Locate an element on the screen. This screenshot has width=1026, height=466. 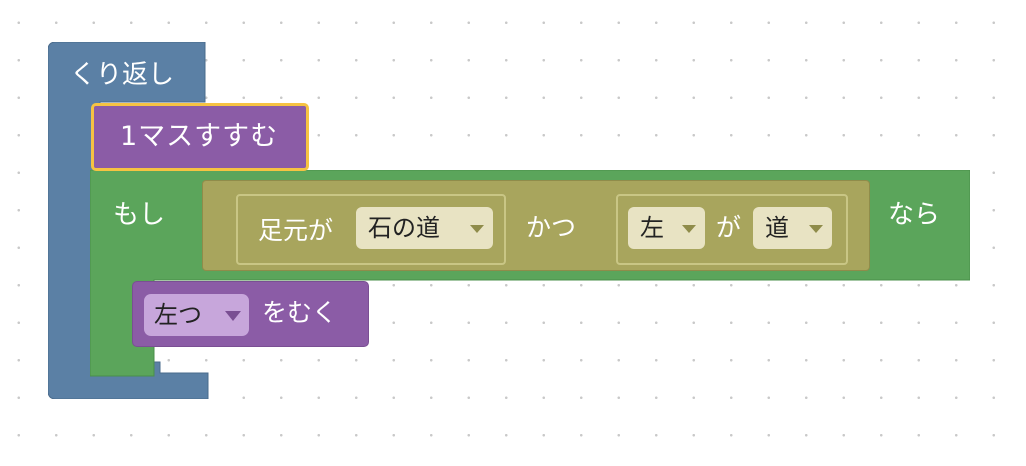
ground-sensor-label: 足元が is located at coordinates (296, 230).